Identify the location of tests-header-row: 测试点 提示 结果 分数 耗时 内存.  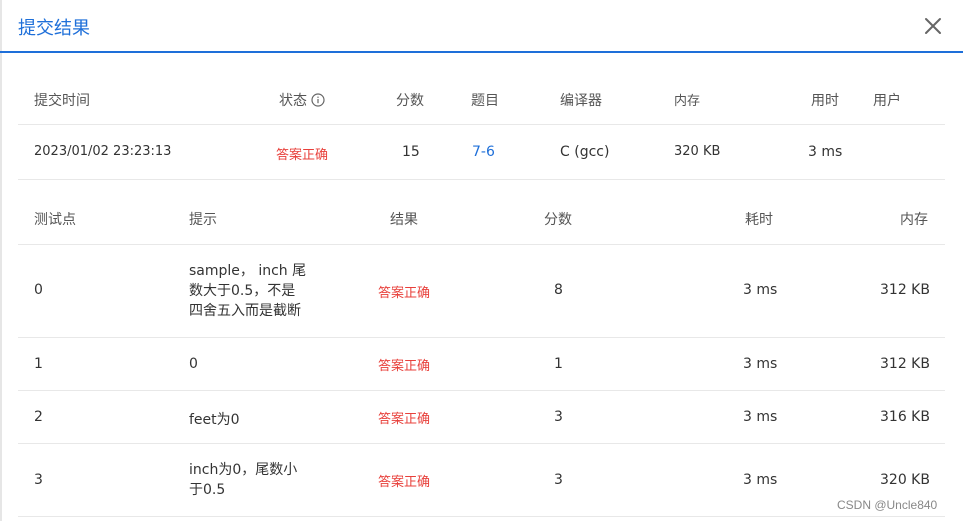
(481, 218).